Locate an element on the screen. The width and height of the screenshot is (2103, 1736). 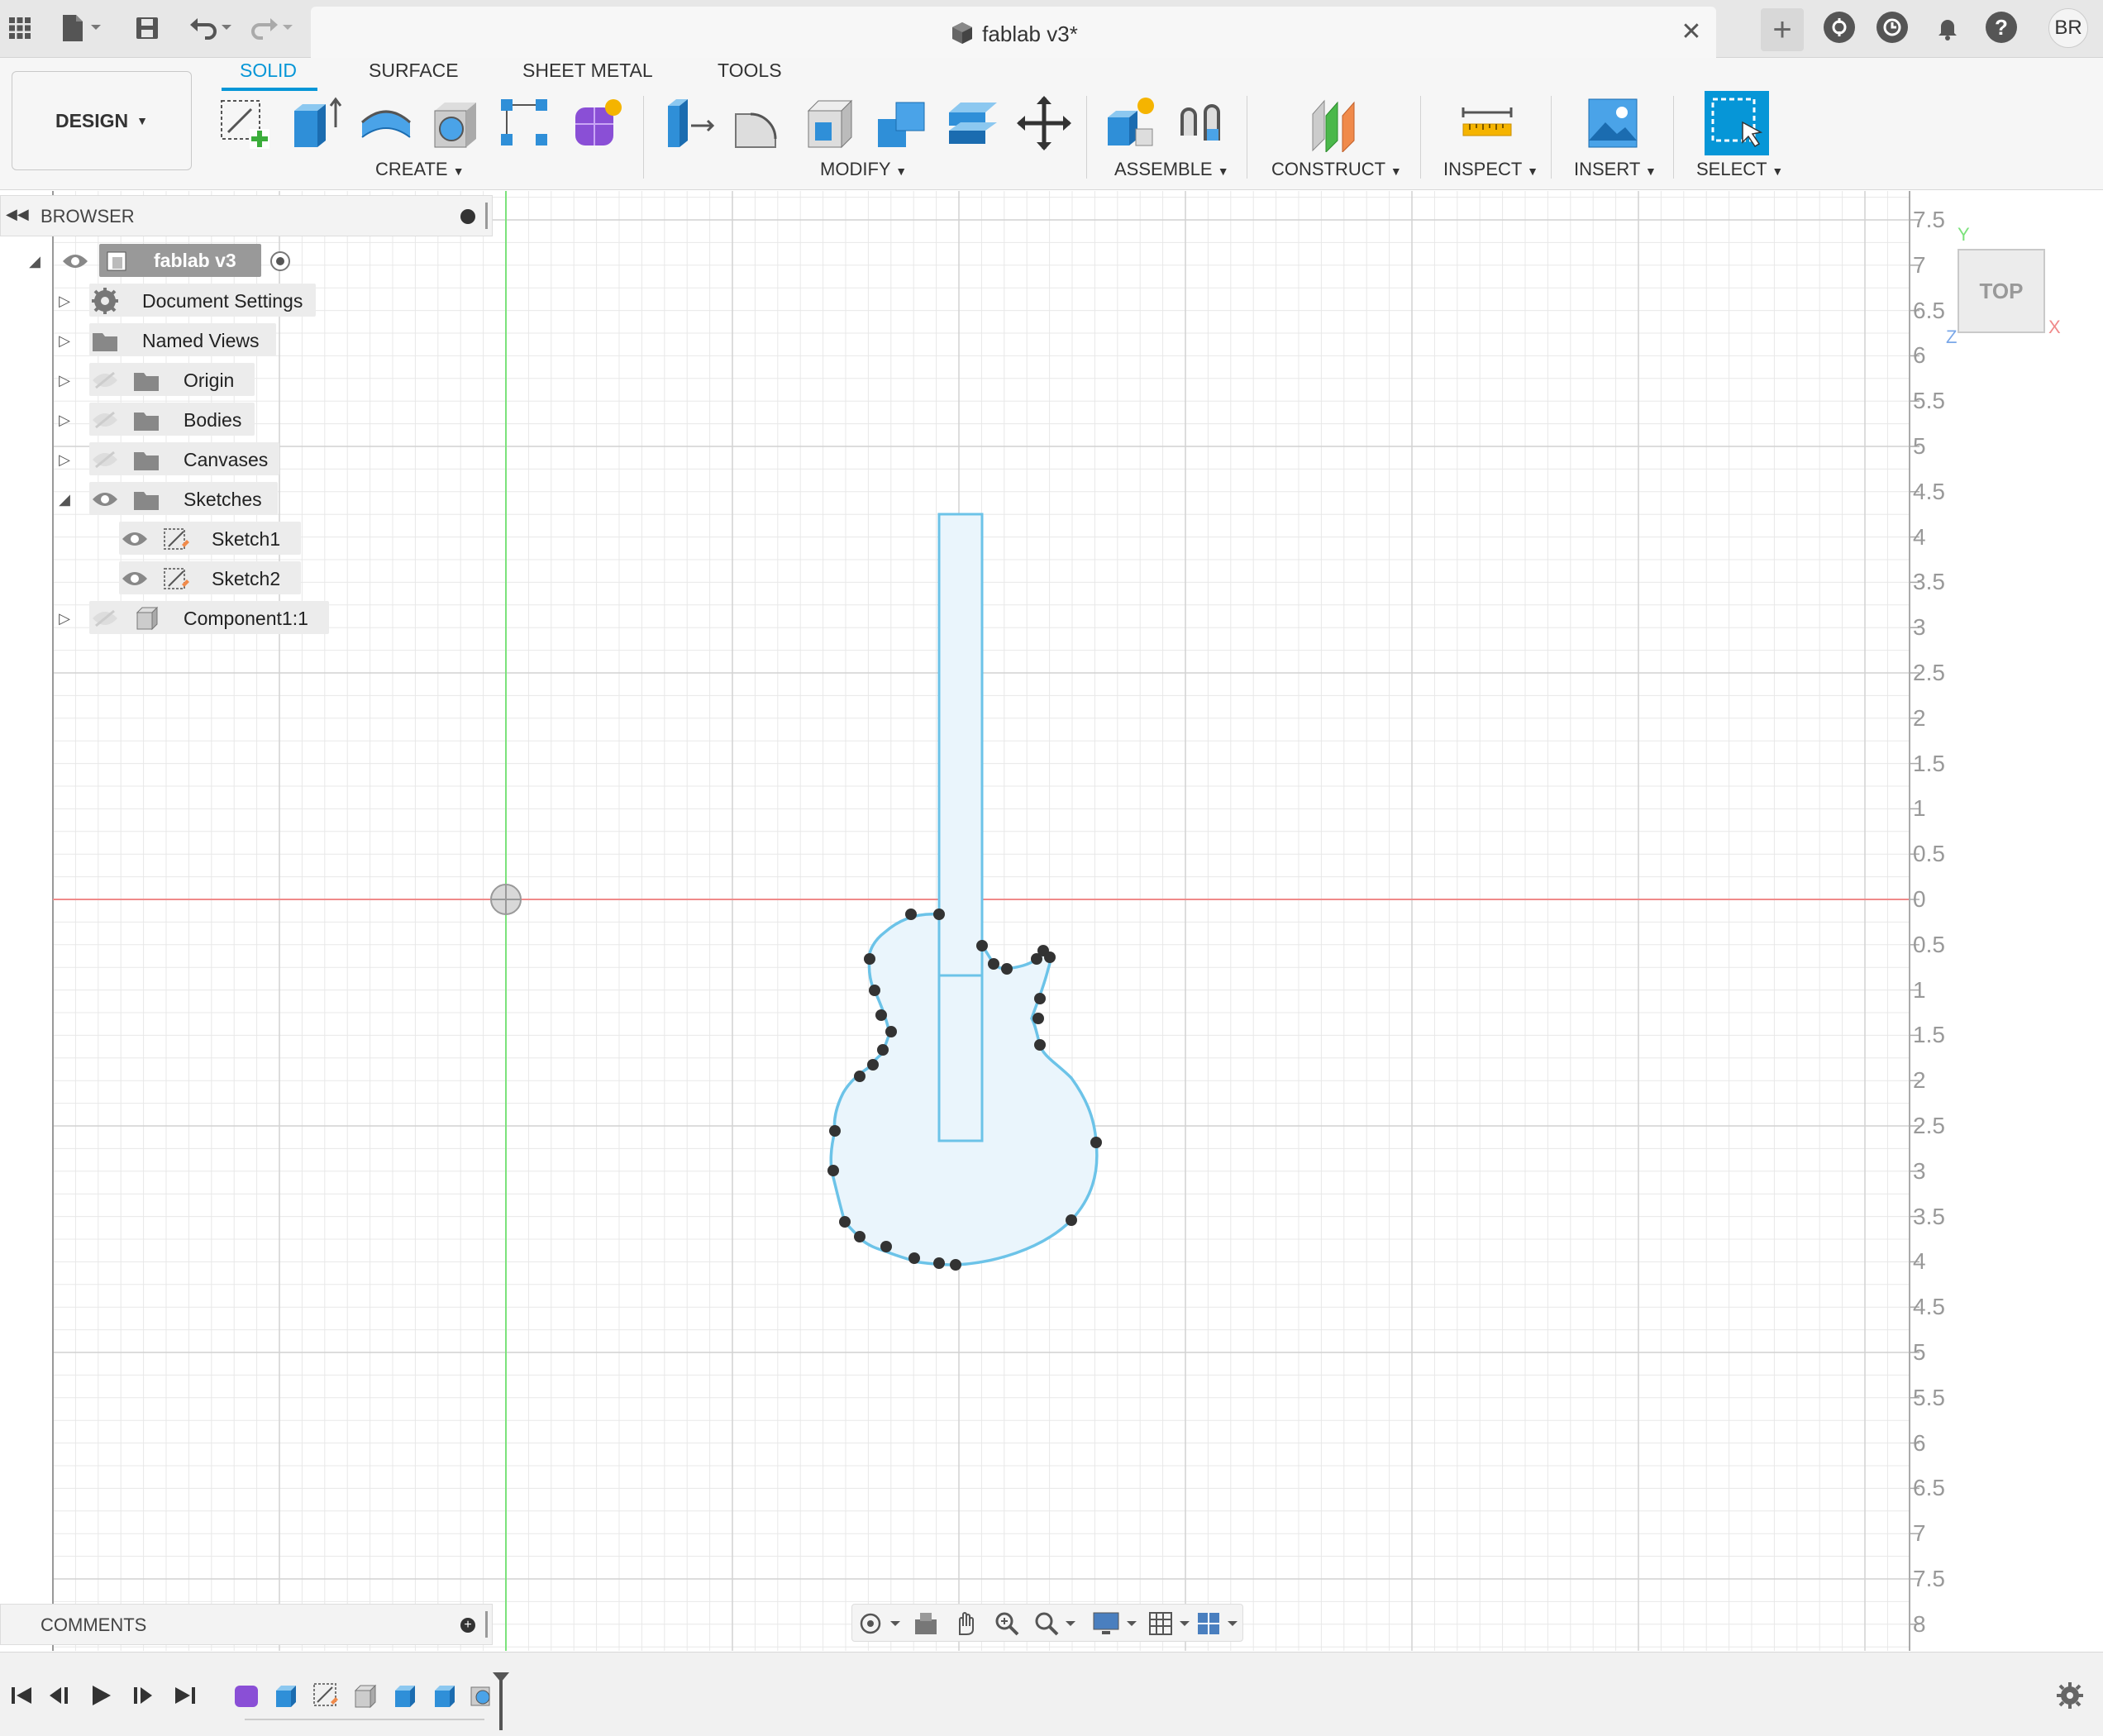
step-forward-icon is located at coordinates (142, 1696).